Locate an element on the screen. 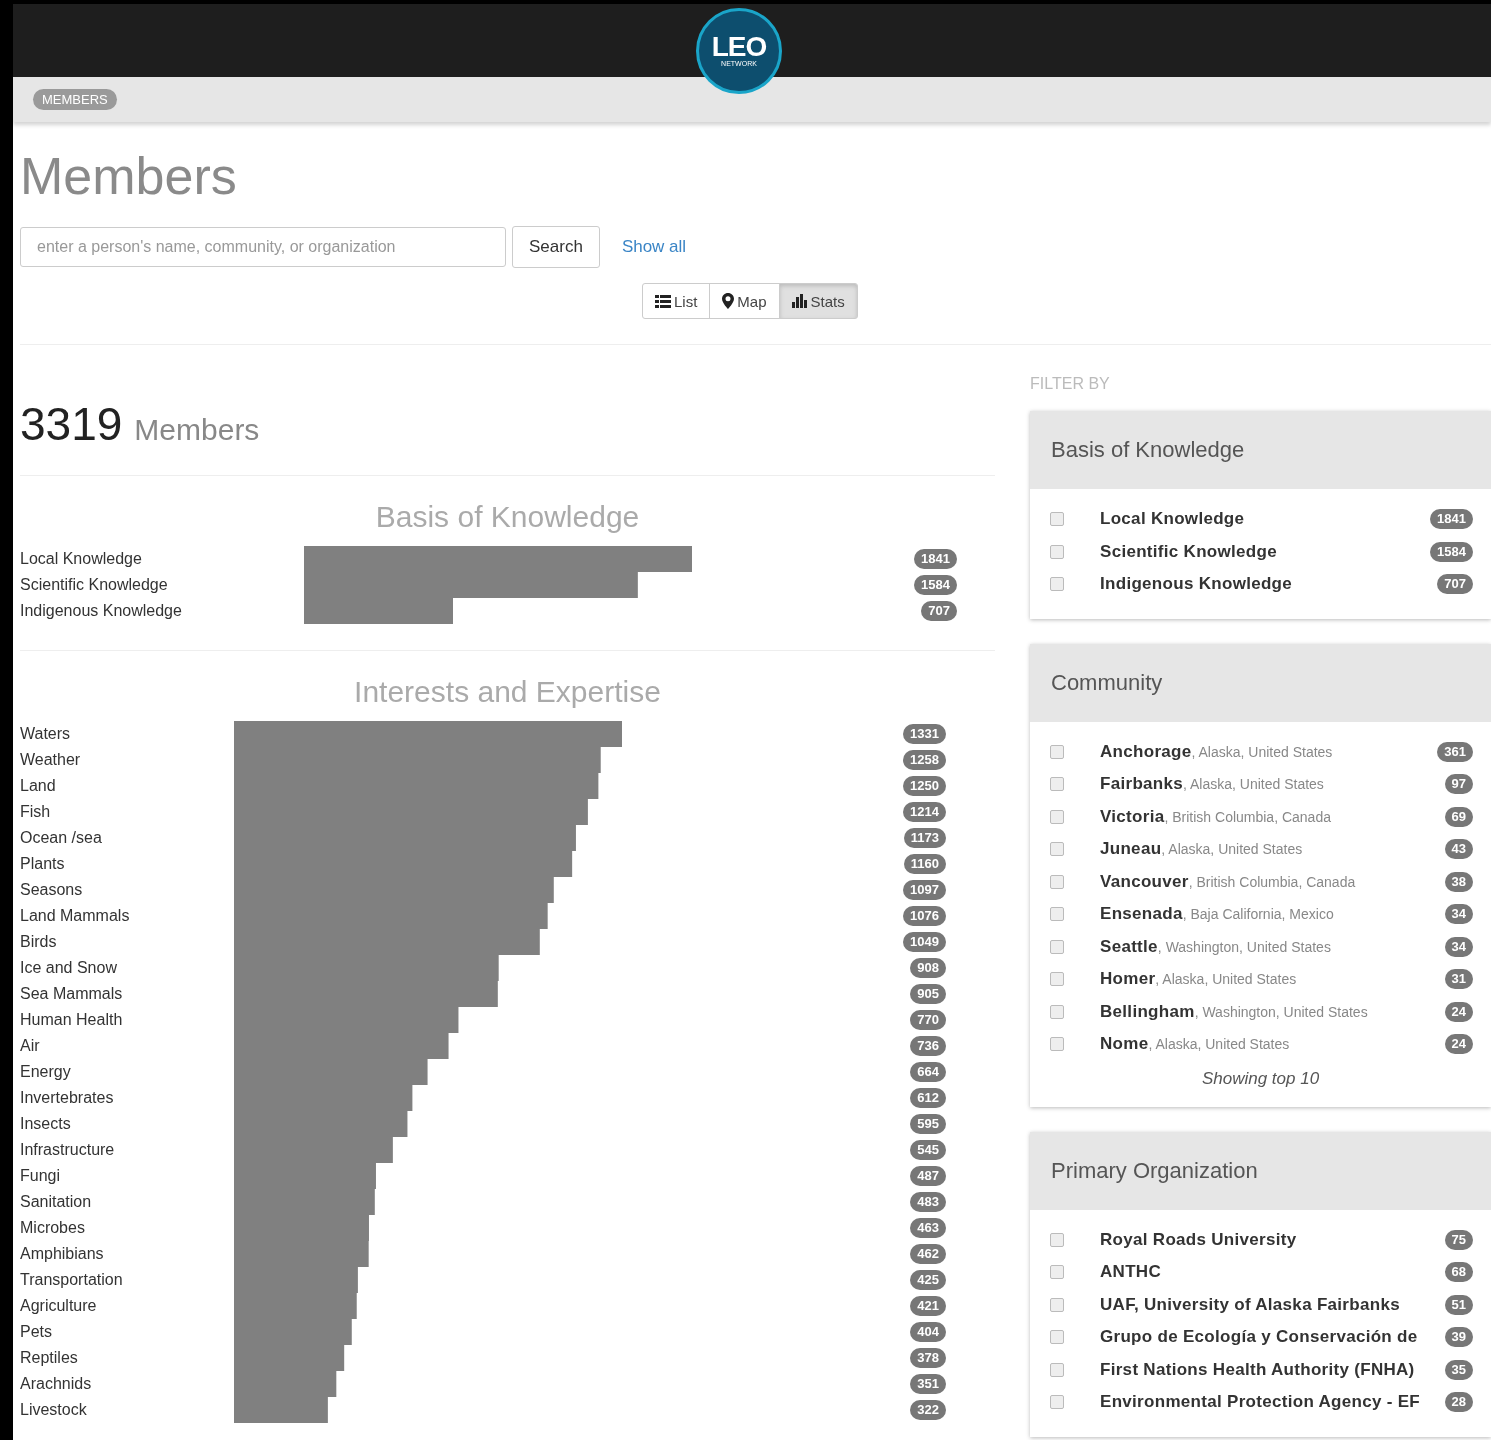 This screenshot has width=1491, height=1440. bar-label: Insects is located at coordinates (46, 1124).